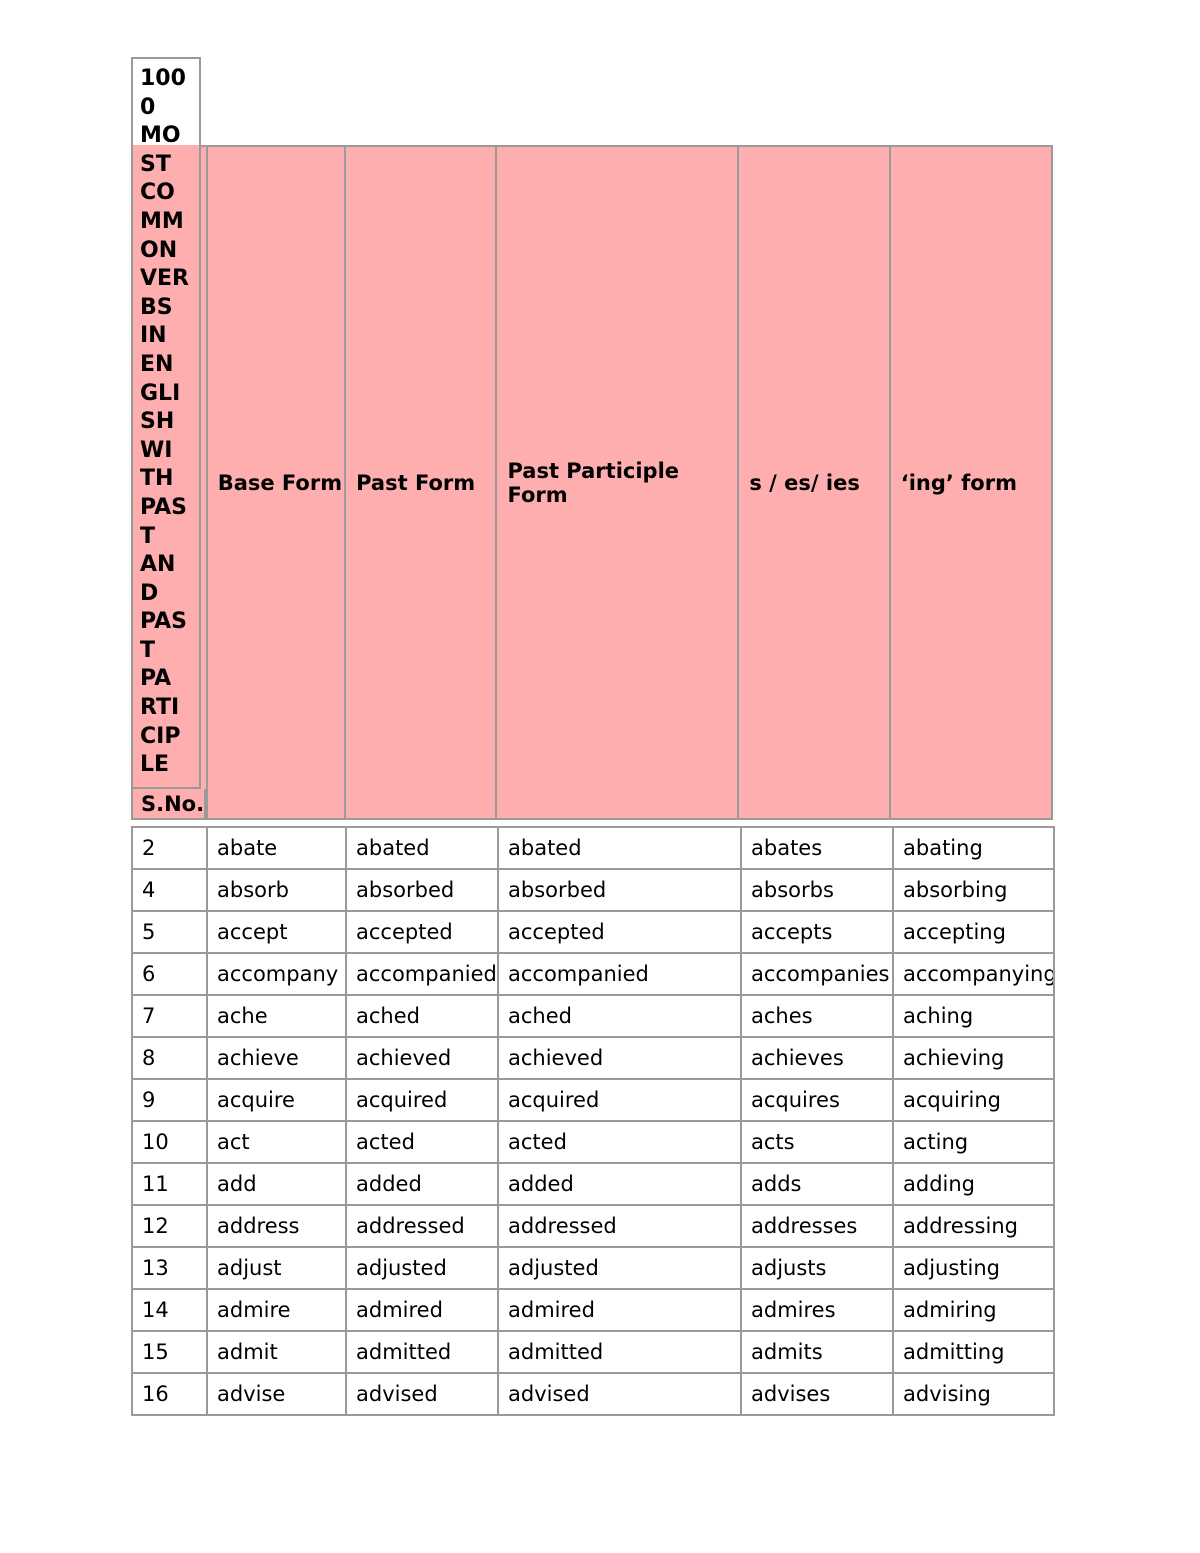 This screenshot has width=1200, height=1553. What do you see at coordinates (276, 1310) in the screenshot?
I see `table-cell-base: admire` at bounding box center [276, 1310].